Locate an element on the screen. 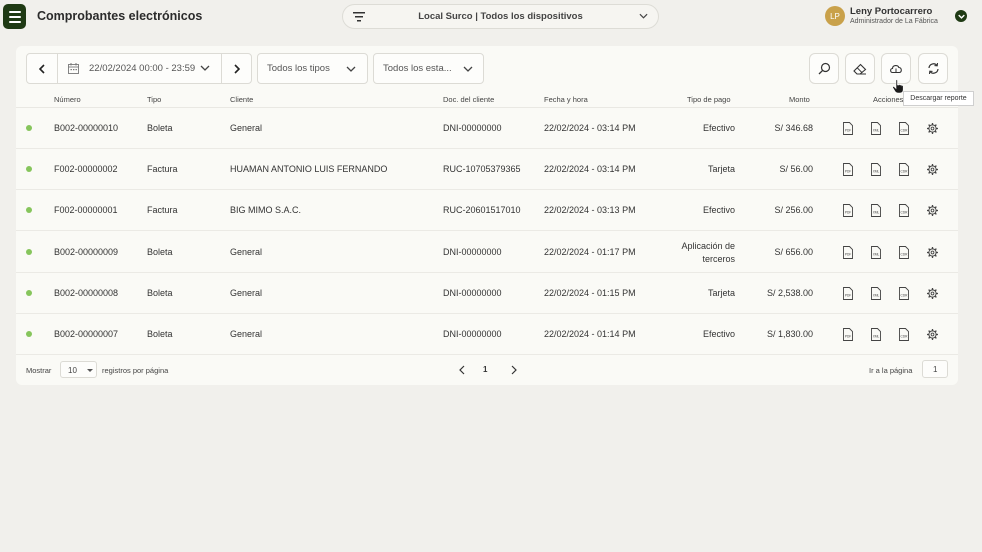 The height and width of the screenshot is (552, 982). clear-filters-button is located at coordinates (860, 68).